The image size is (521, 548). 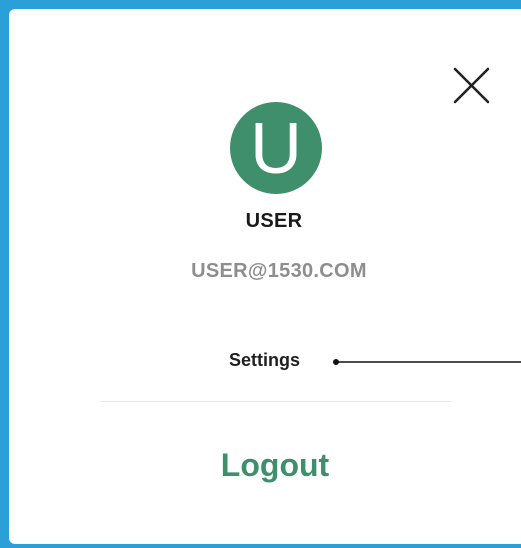 I want to click on avatar-initial: U, so click(x=276, y=149).